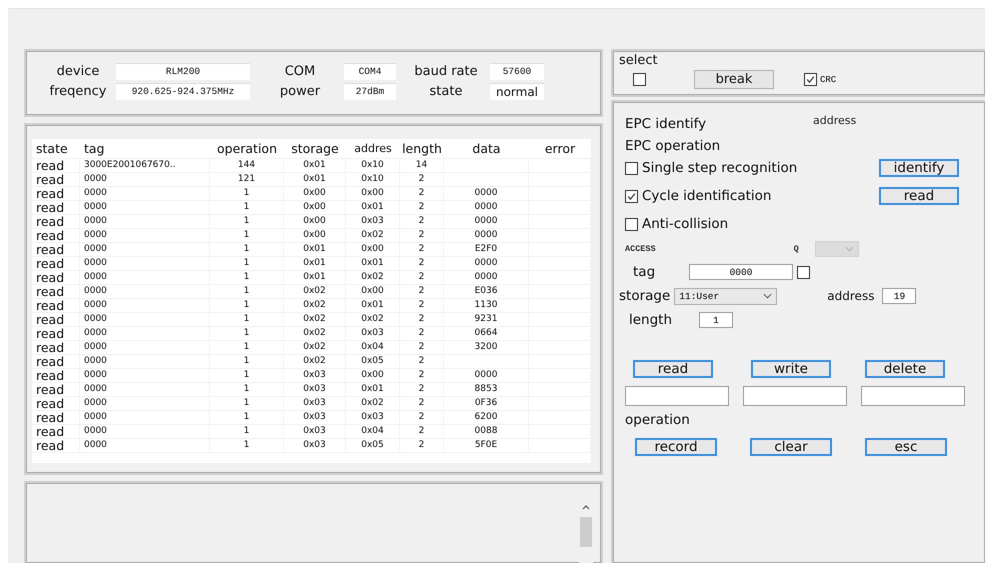  What do you see at coordinates (486, 389) in the screenshot?
I see `table-cell: 8853` at bounding box center [486, 389].